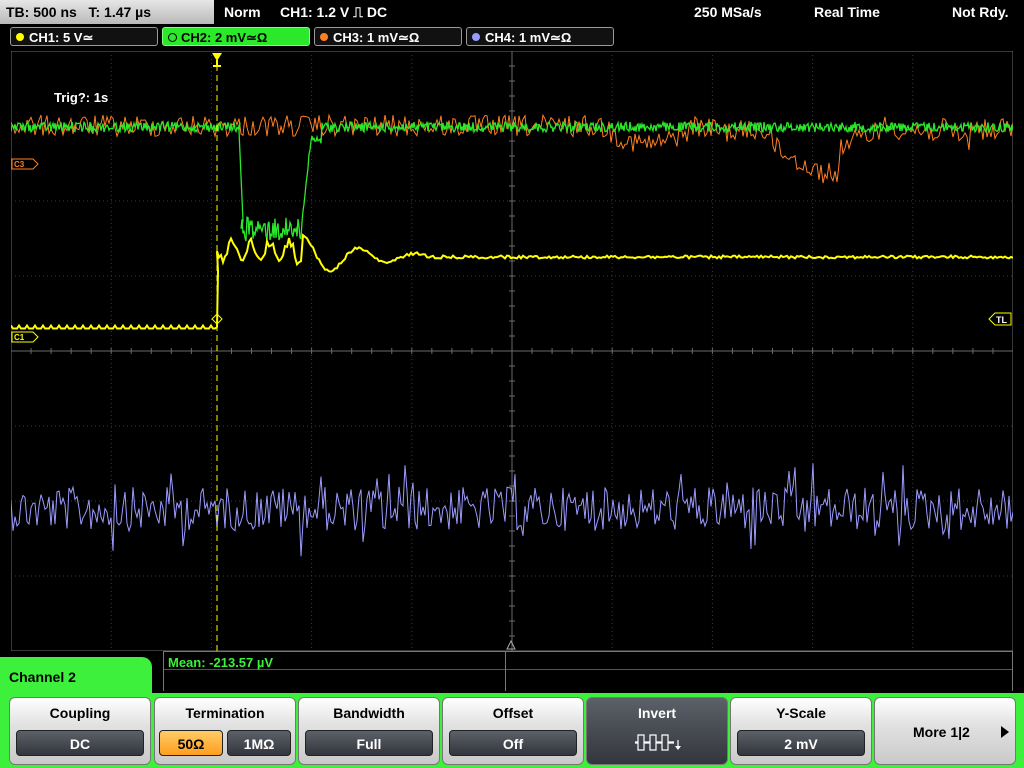  Describe the element at coordinates (1005, 732) in the screenshot. I see `next-page-arrow-icon` at that location.